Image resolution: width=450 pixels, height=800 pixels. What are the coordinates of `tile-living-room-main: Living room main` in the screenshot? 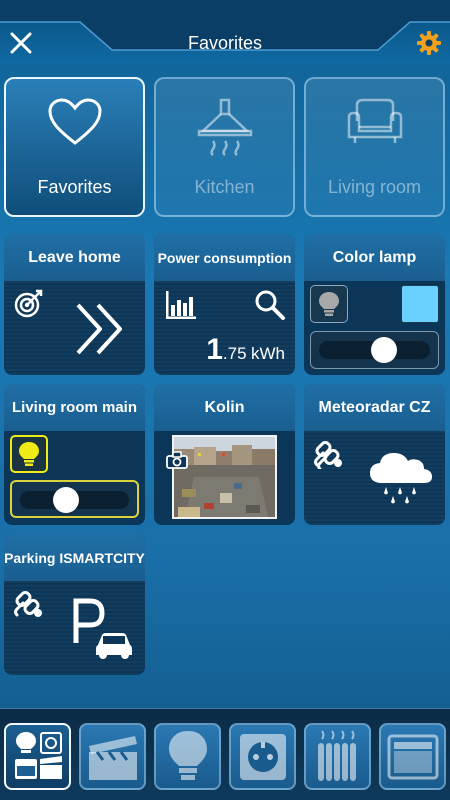 It's located at (74, 454).